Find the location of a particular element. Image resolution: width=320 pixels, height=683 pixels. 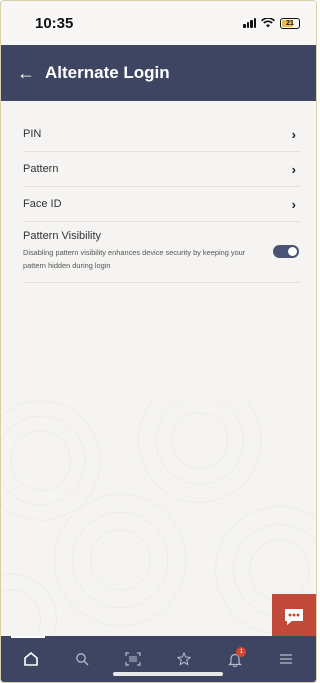

nav-scan is located at coordinates (133, 659).